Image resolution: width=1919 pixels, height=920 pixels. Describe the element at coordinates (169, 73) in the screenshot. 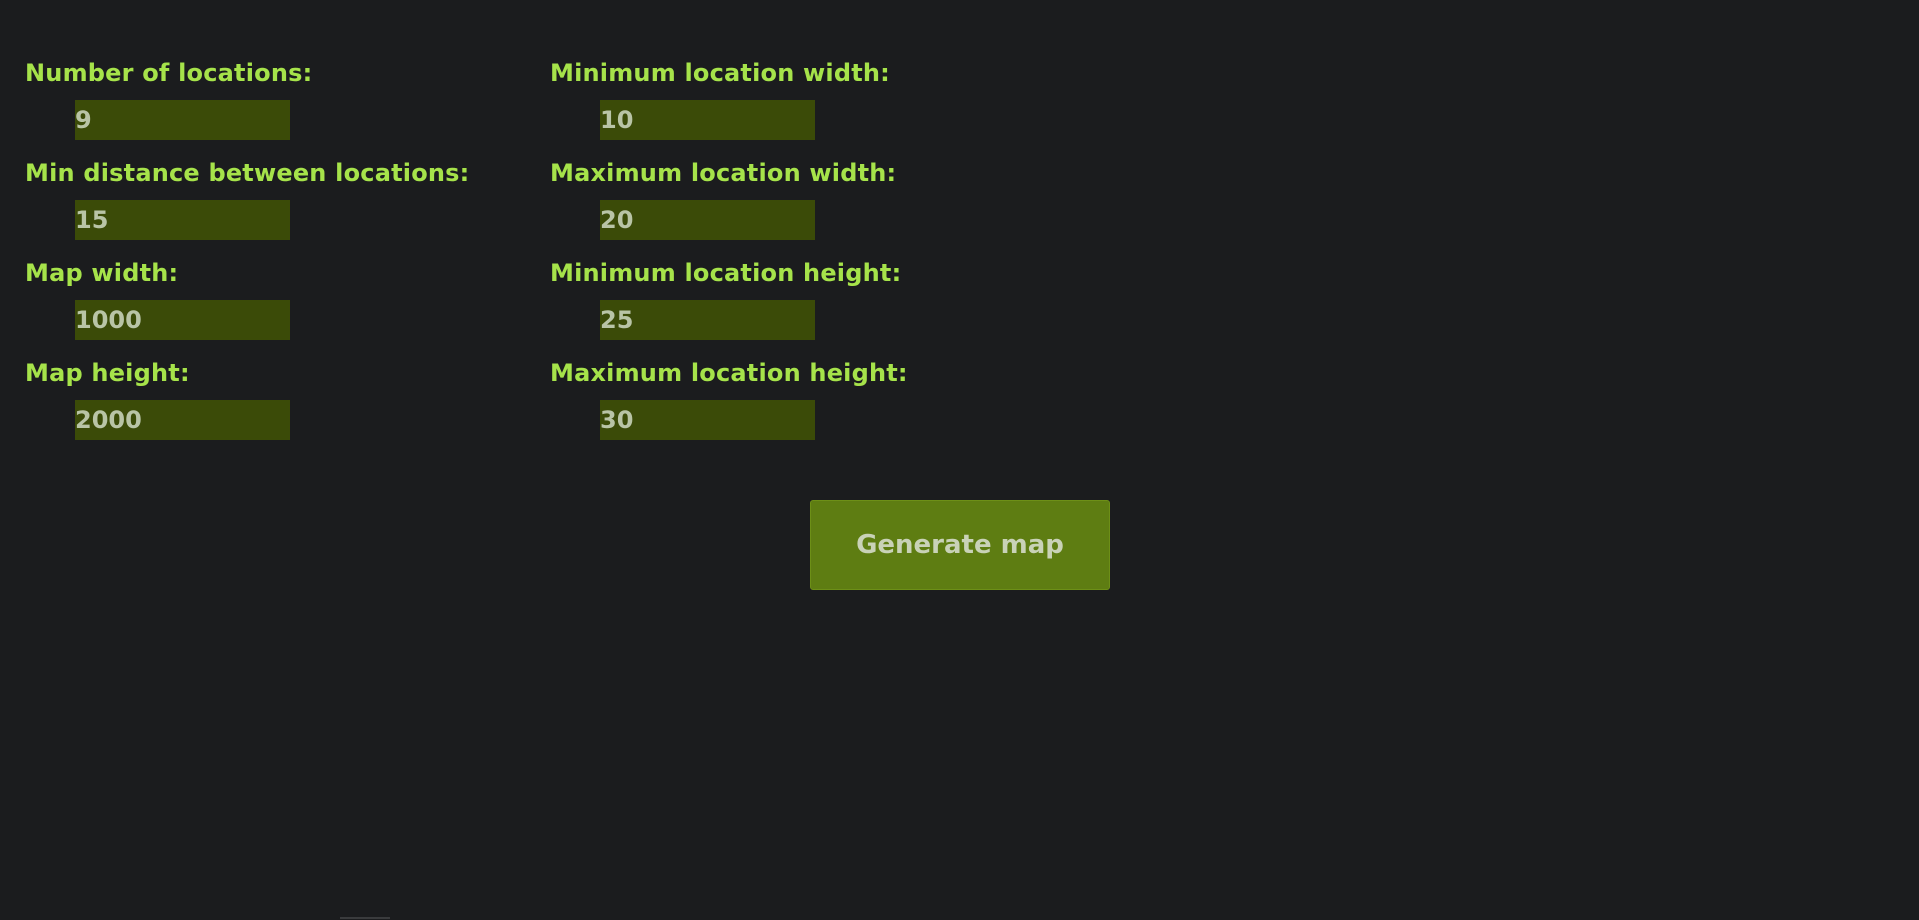

I see `number-of-locations-label: Number of locations:` at that location.